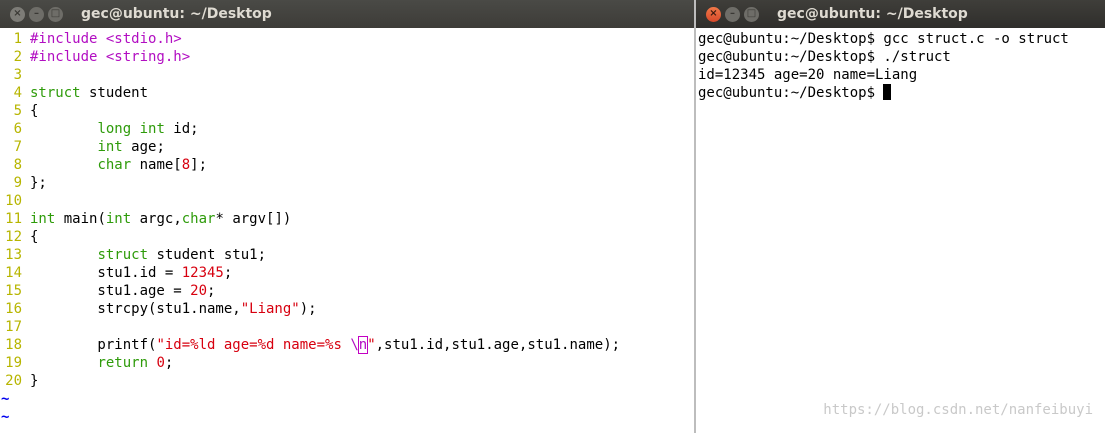 This screenshot has height=433, width=1105. What do you see at coordinates (38, 183) in the screenshot?
I see `code-token: };` at bounding box center [38, 183].